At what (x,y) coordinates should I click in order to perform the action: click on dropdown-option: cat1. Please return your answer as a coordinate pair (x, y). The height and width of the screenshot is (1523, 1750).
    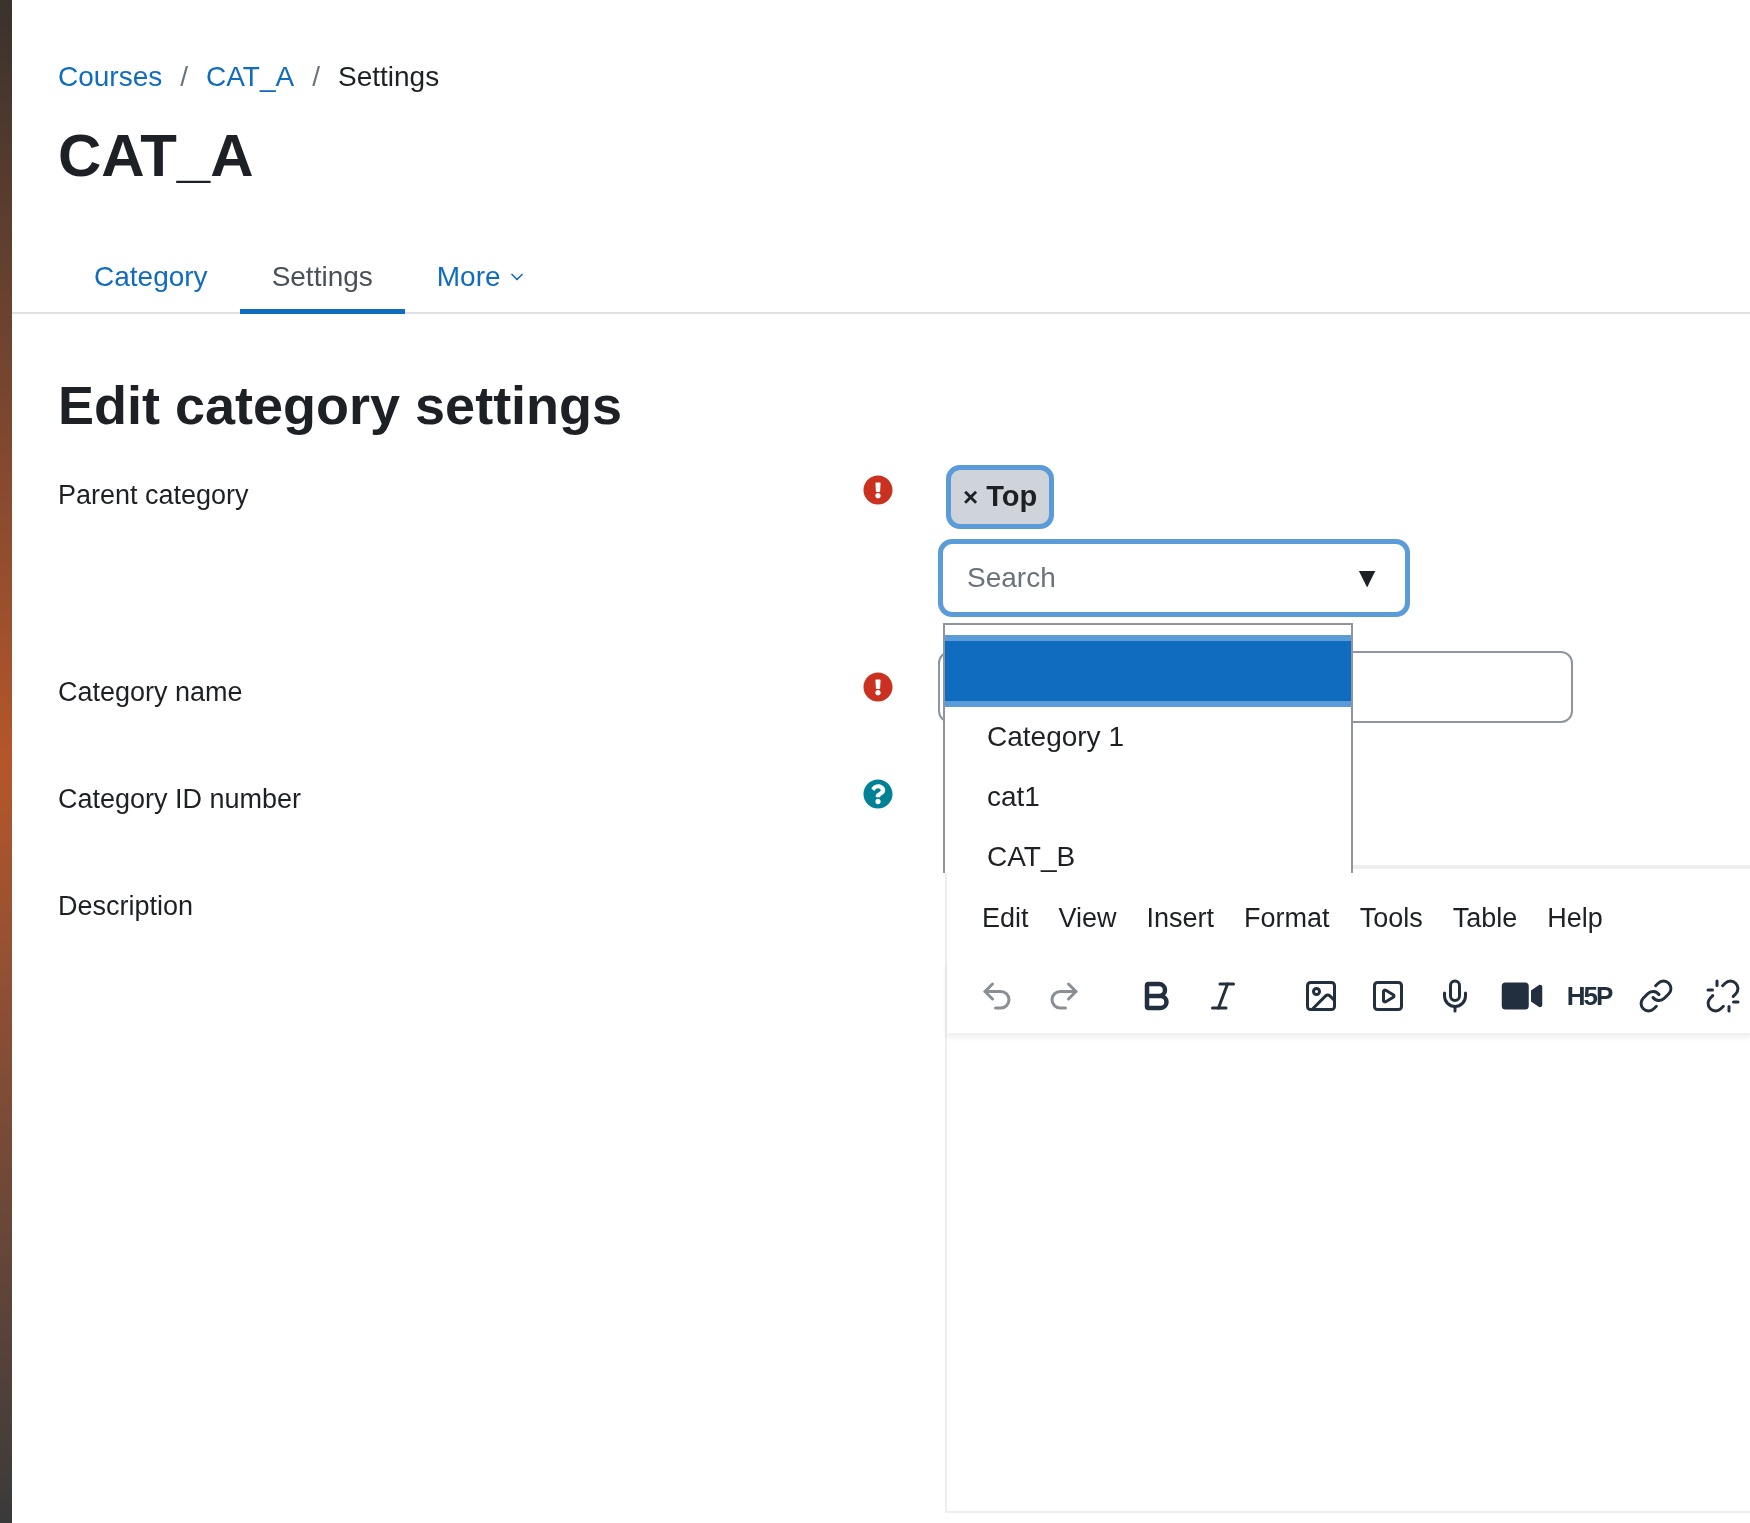
    Looking at the image, I should click on (1148, 797).